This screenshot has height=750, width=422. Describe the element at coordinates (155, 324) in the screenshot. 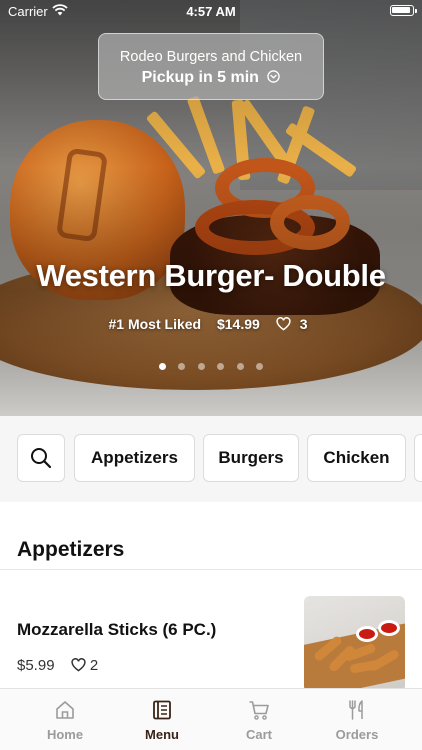

I see `featured-badge: #1 Most Liked` at that location.